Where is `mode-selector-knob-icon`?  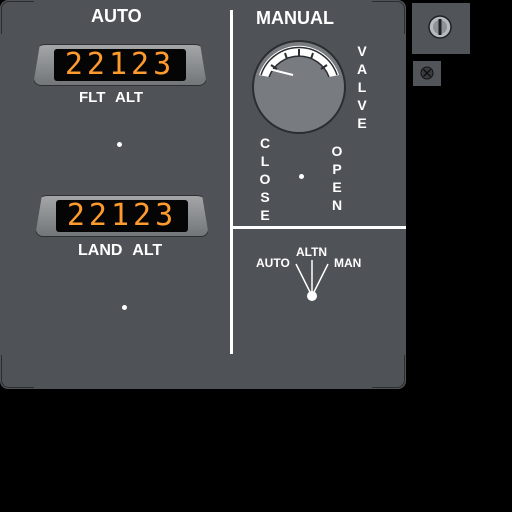 mode-selector-knob-icon is located at coordinates (312, 280).